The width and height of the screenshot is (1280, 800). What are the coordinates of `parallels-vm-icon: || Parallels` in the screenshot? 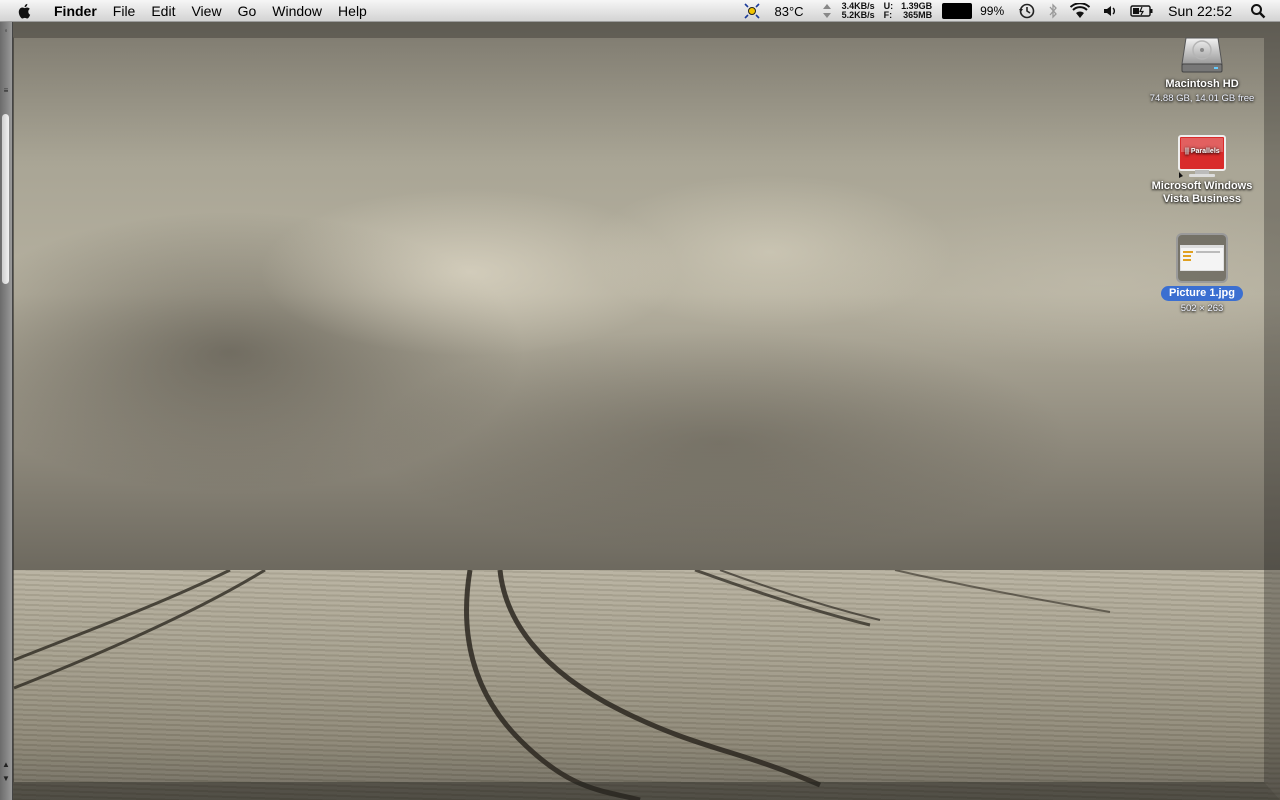 It's located at (1202, 156).